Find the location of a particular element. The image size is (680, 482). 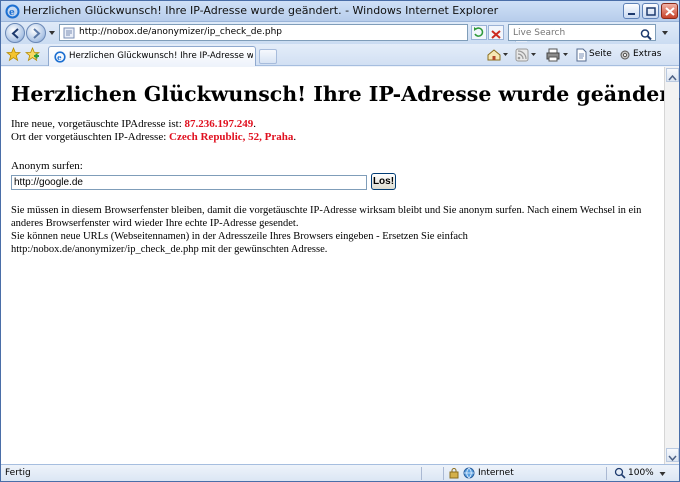

minimize-button is located at coordinates (631, 11).